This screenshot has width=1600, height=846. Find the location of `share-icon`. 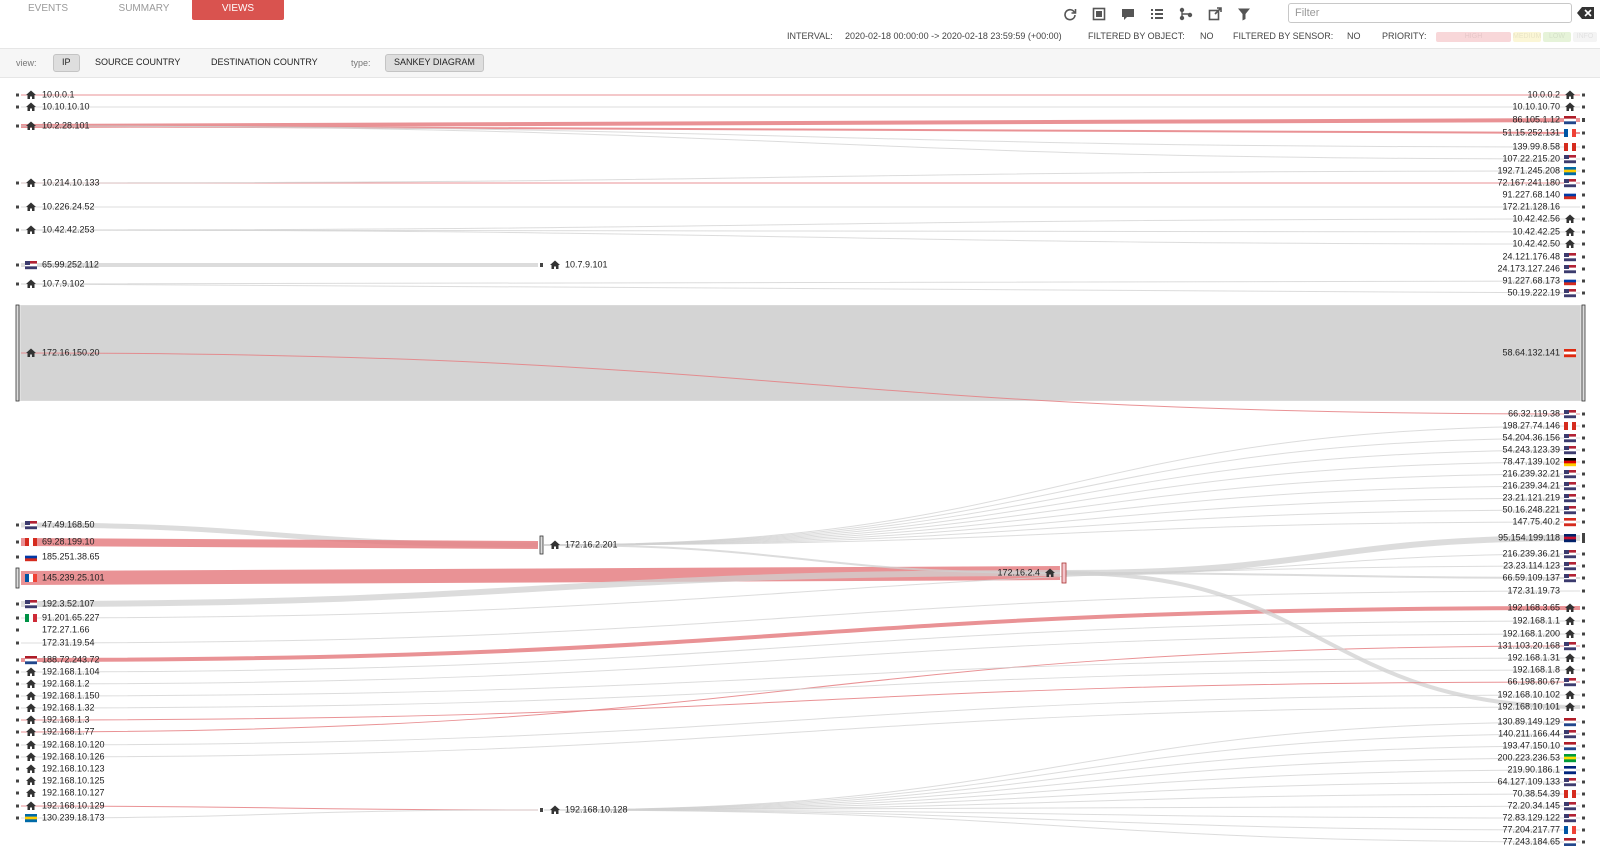

share-icon is located at coordinates (1186, 14).